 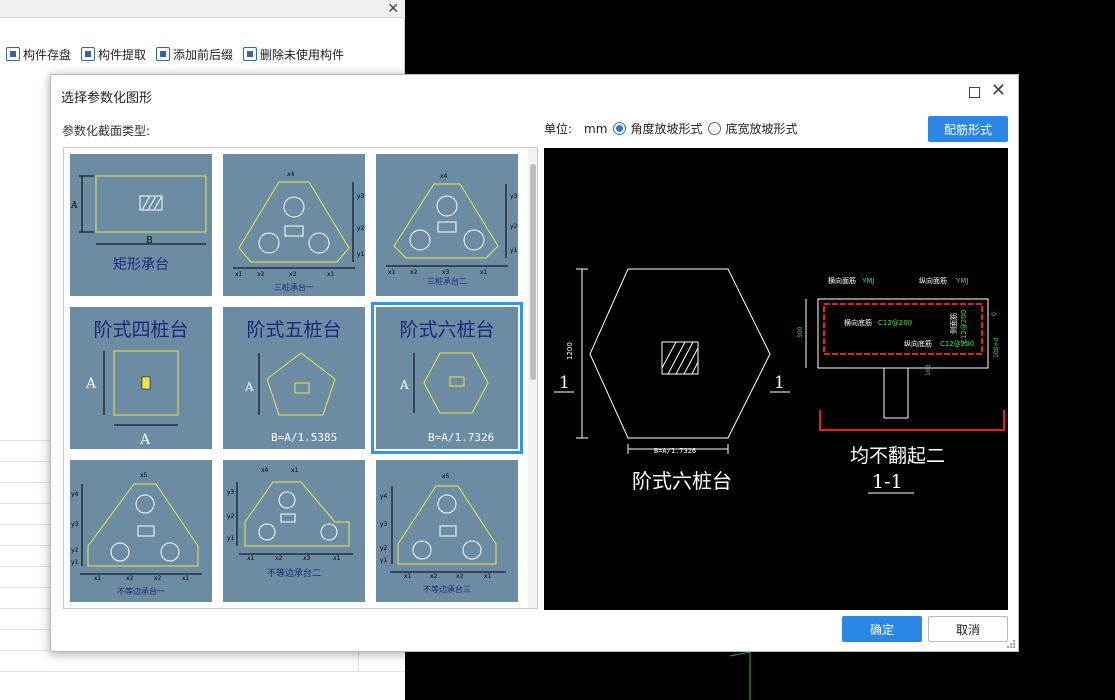 I want to click on thumb-unequal-cap-3: x5 y4 y3 y2 y1 x1 x2 x2 x1 不等边承台三, so click(x=447, y=531).